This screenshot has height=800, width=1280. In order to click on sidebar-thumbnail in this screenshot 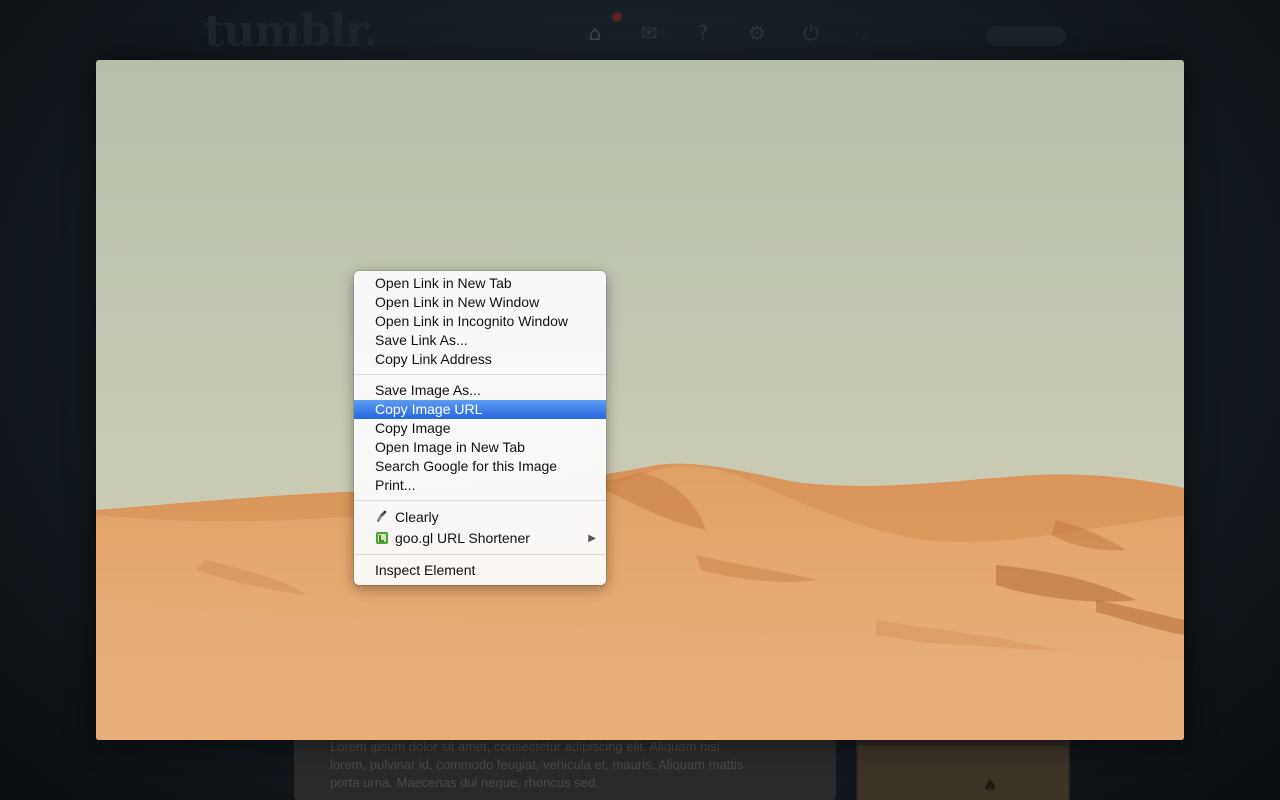, I will do `click(963, 772)`.